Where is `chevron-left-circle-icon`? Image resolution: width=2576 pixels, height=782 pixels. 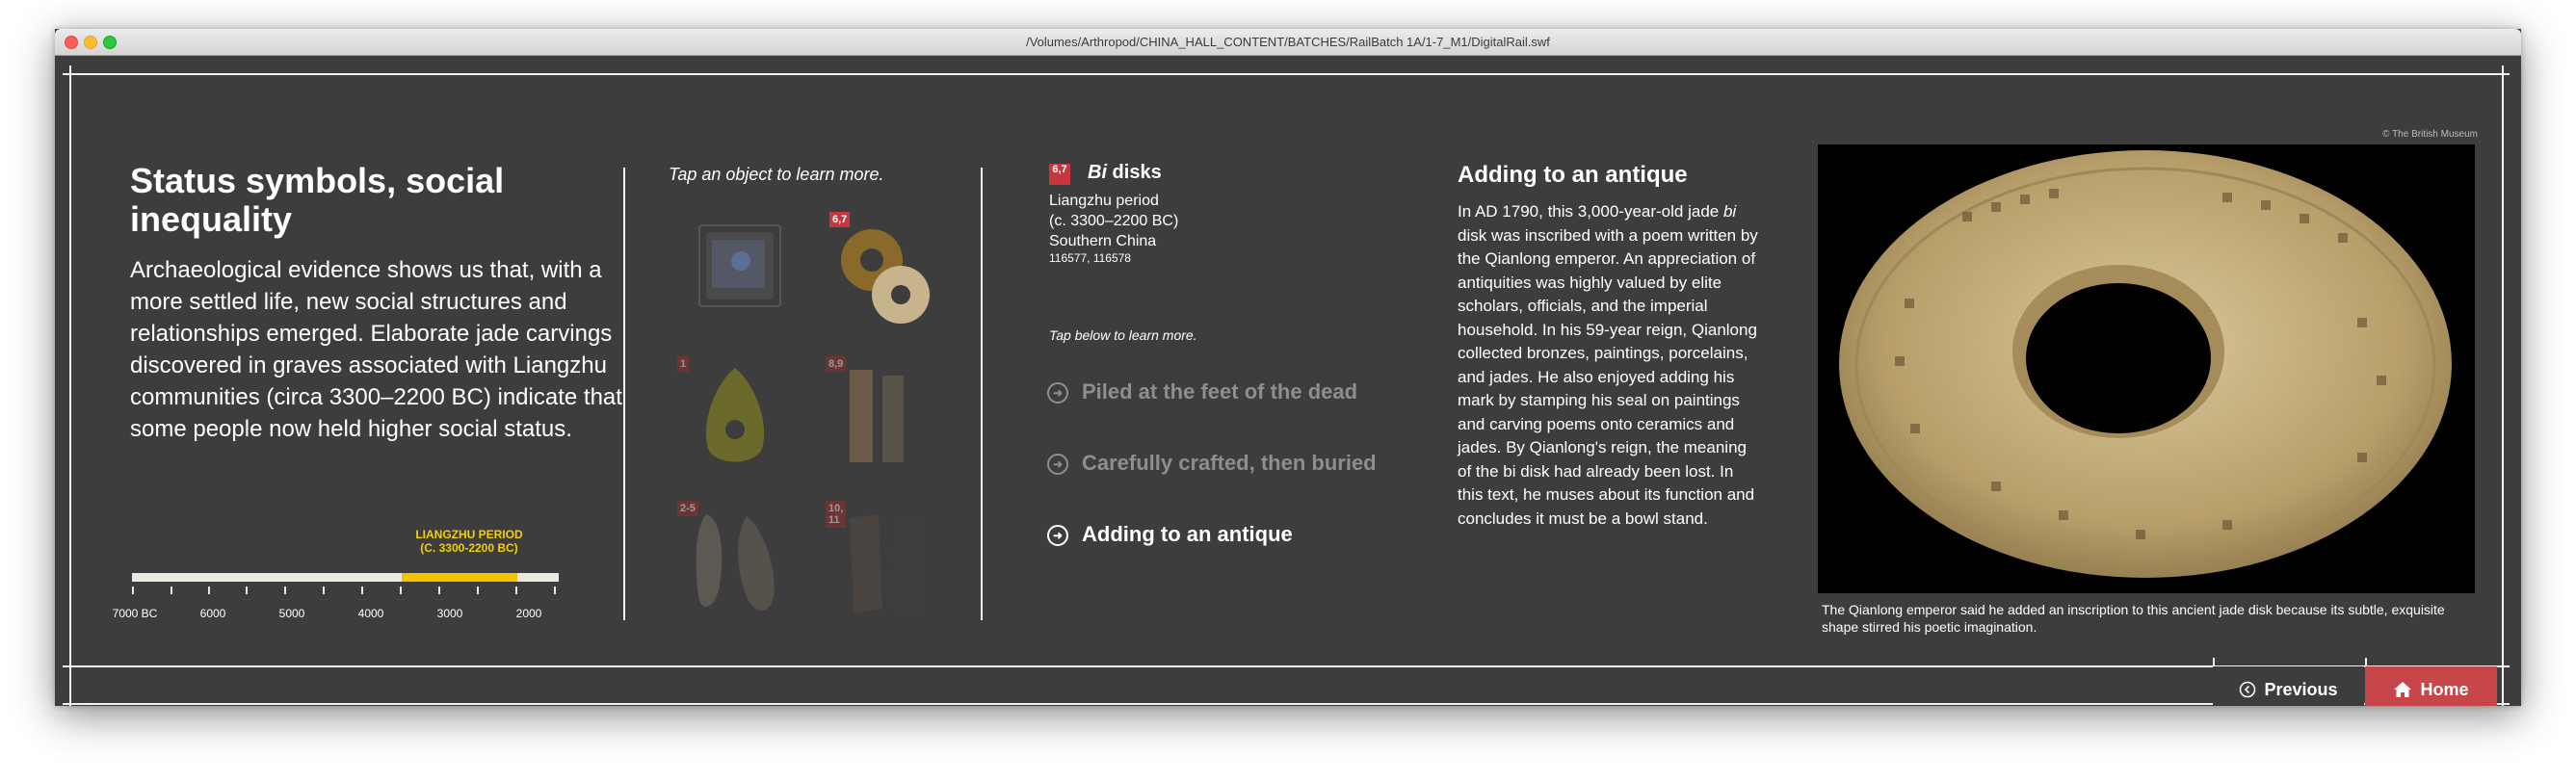 chevron-left-circle-icon is located at coordinates (2247, 686).